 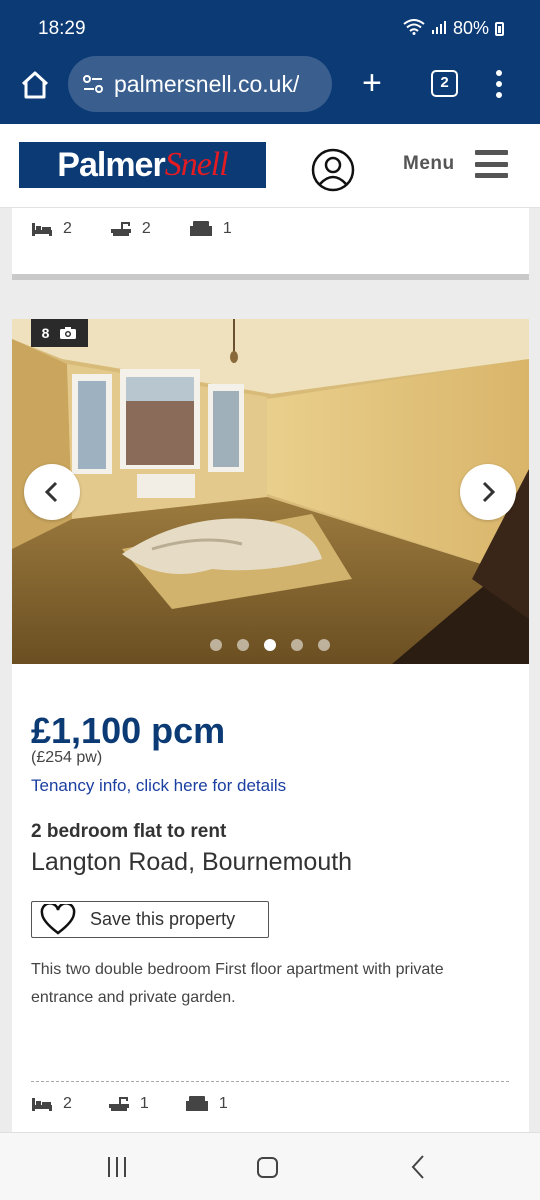 I want to click on gallery-pagination, so click(x=270, y=645).